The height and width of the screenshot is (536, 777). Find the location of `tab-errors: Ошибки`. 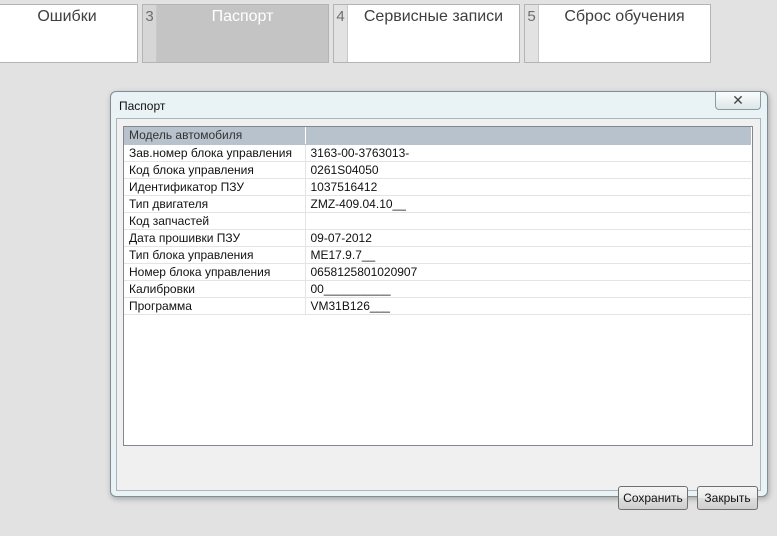

tab-errors: Ошибки is located at coordinates (69, 33).